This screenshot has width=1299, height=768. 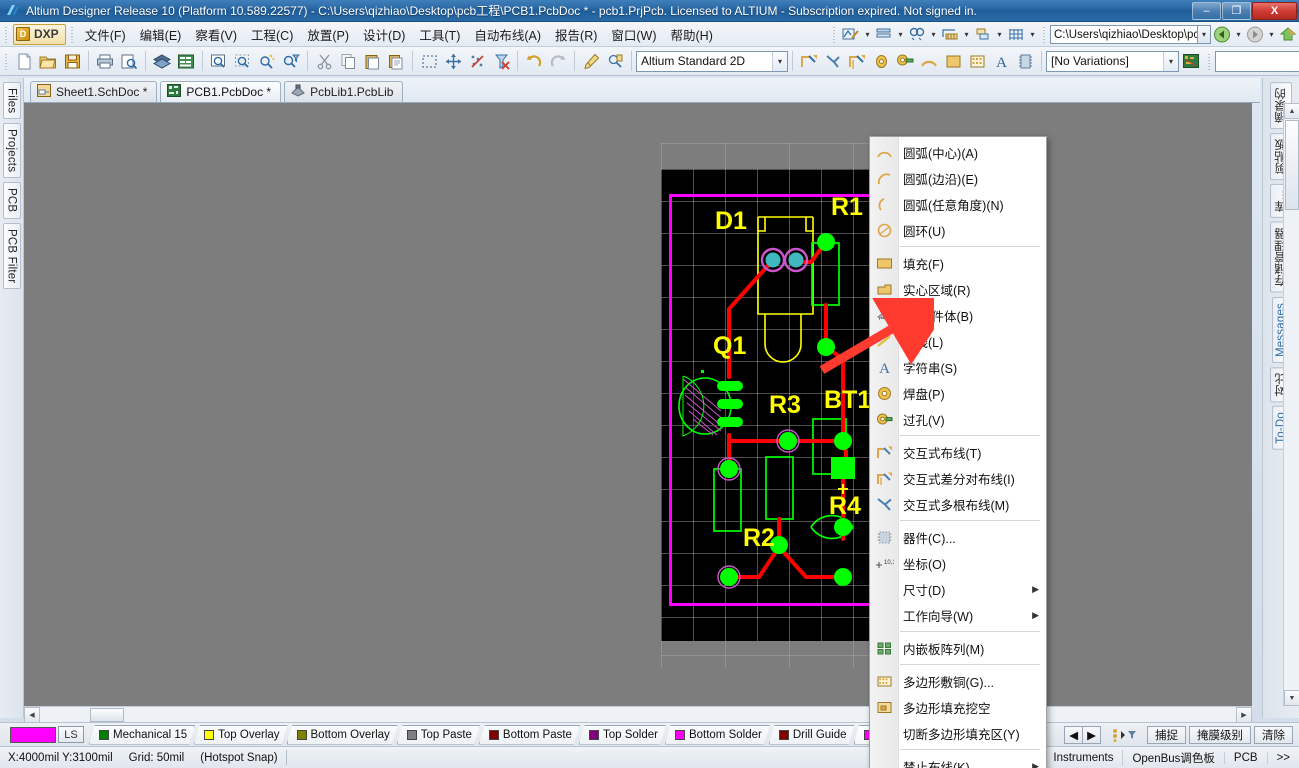 I want to click on grid-settings-icon, so click(x=1016, y=34).